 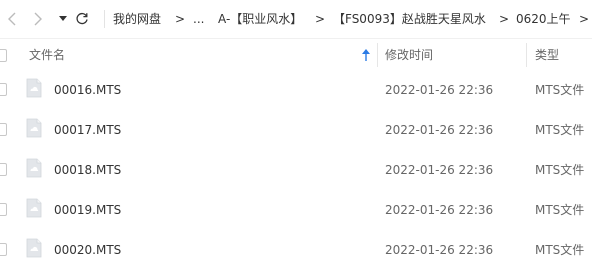 What do you see at coordinates (409, 55) in the screenshot?
I see `column-header-modified: 修改时间` at bounding box center [409, 55].